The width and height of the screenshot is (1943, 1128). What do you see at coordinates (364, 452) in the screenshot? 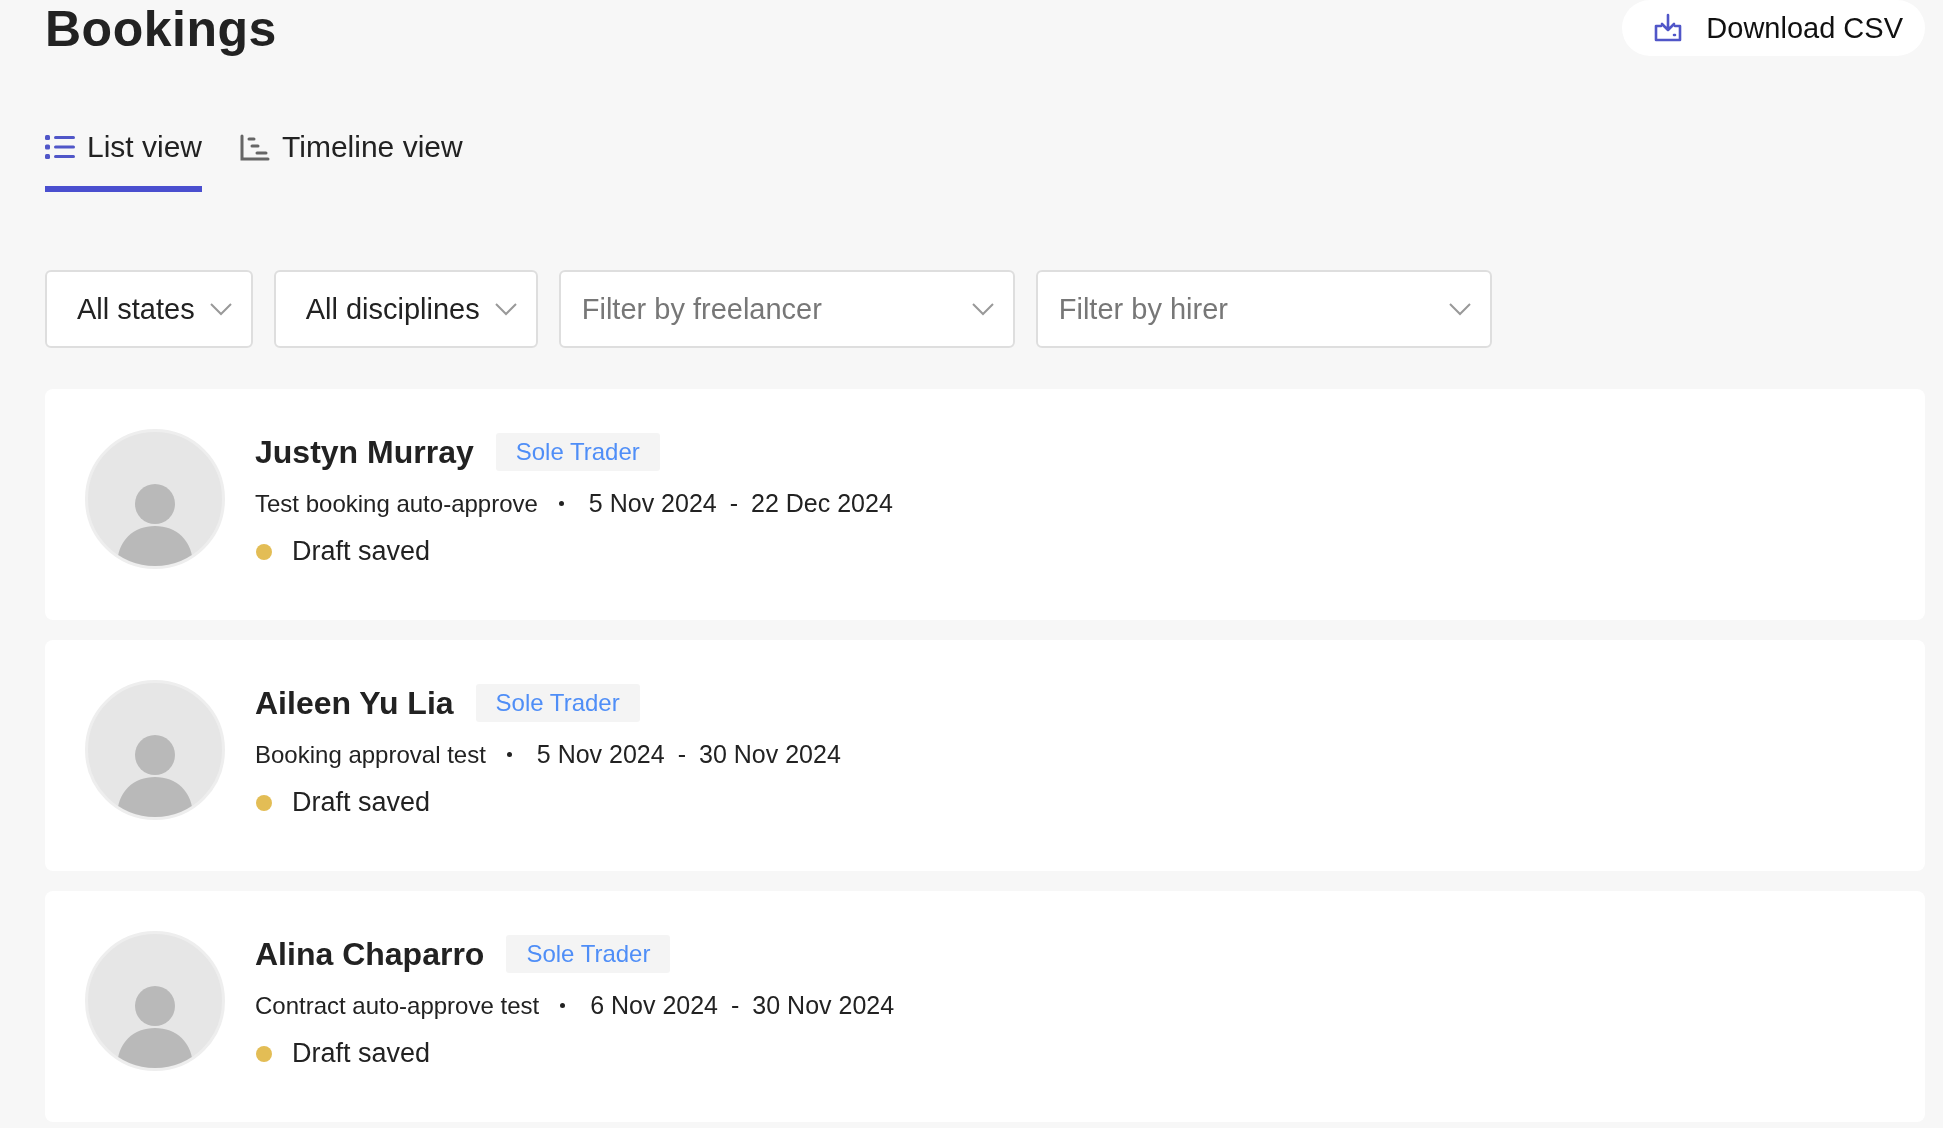
I see `freelancer-name: Justyn Murray` at bounding box center [364, 452].